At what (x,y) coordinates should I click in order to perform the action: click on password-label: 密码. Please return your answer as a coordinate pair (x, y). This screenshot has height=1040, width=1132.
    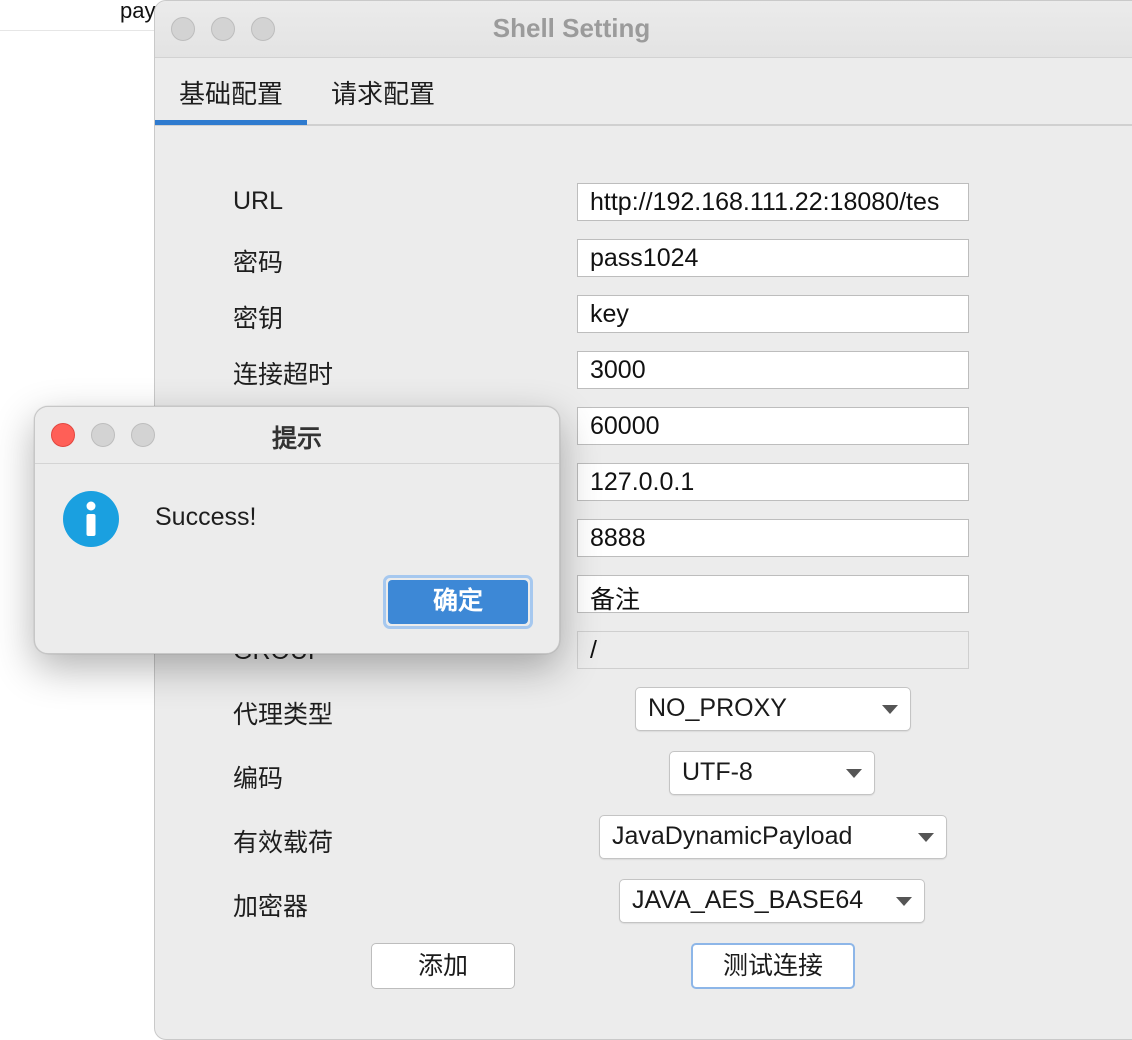
    Looking at the image, I should click on (258, 263).